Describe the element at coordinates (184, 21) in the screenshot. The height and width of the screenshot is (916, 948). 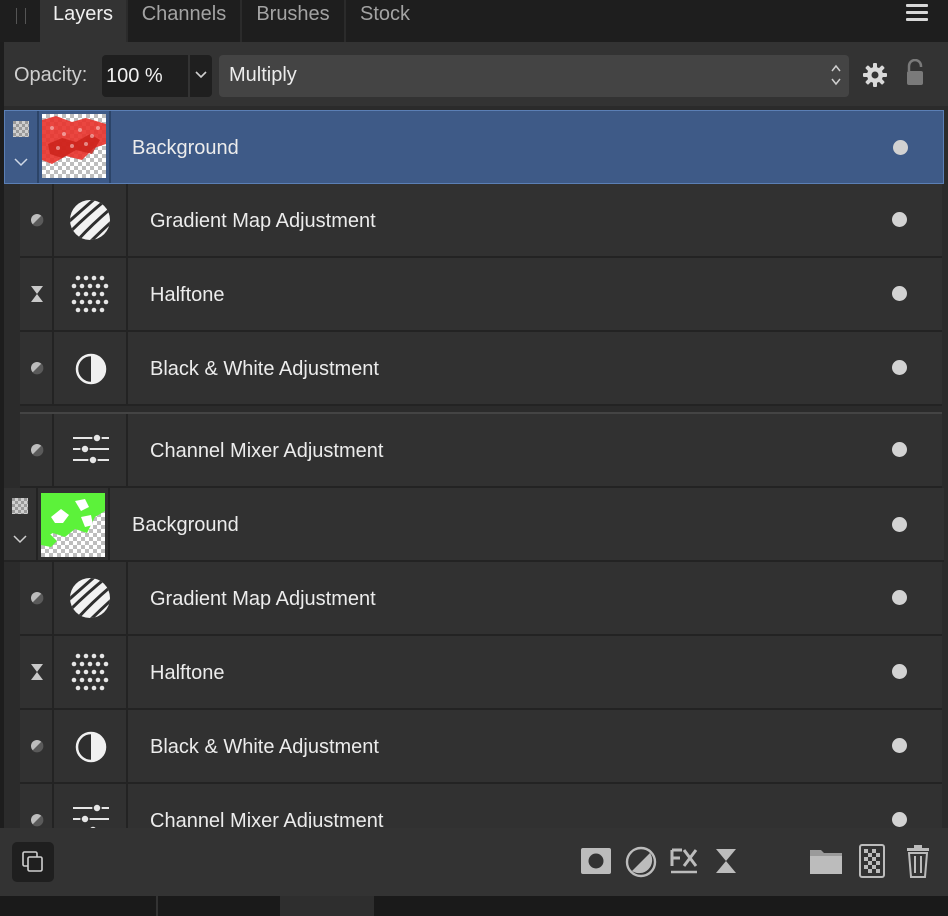
I see `tab-channels: Channels` at that location.